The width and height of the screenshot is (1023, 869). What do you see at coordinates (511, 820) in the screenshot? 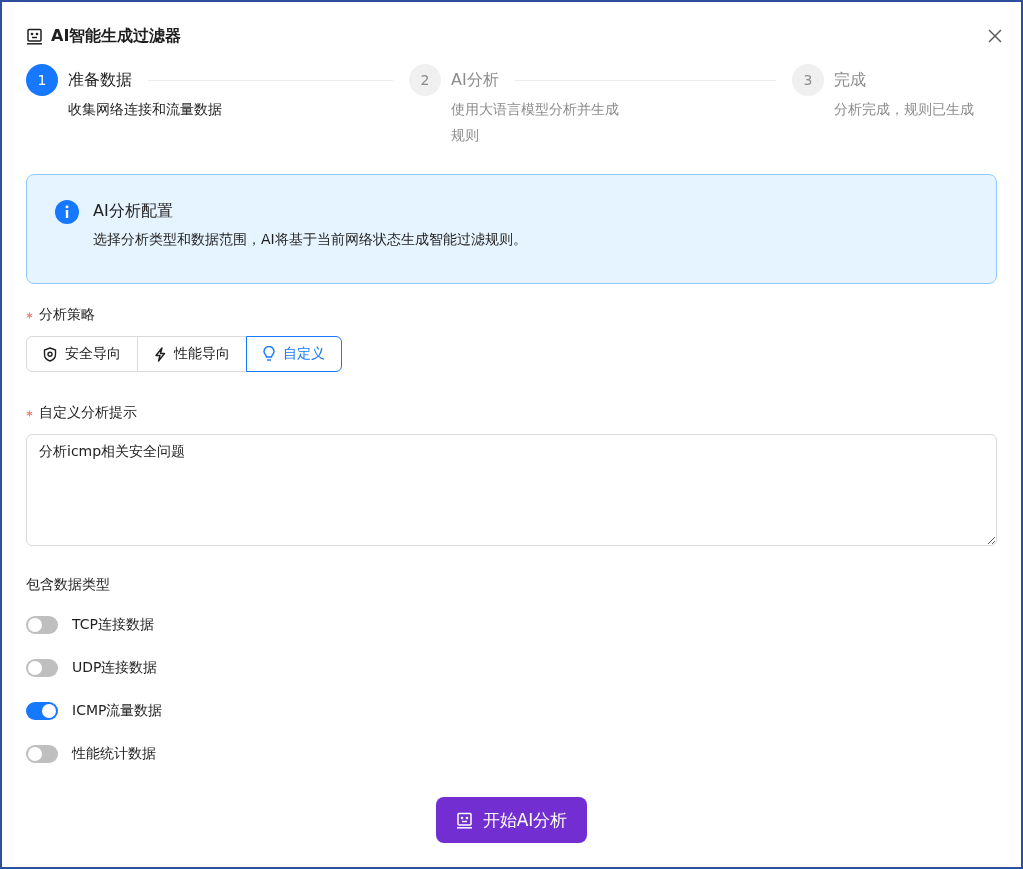
I see `start-analysis-button: 开始AI分析` at bounding box center [511, 820].